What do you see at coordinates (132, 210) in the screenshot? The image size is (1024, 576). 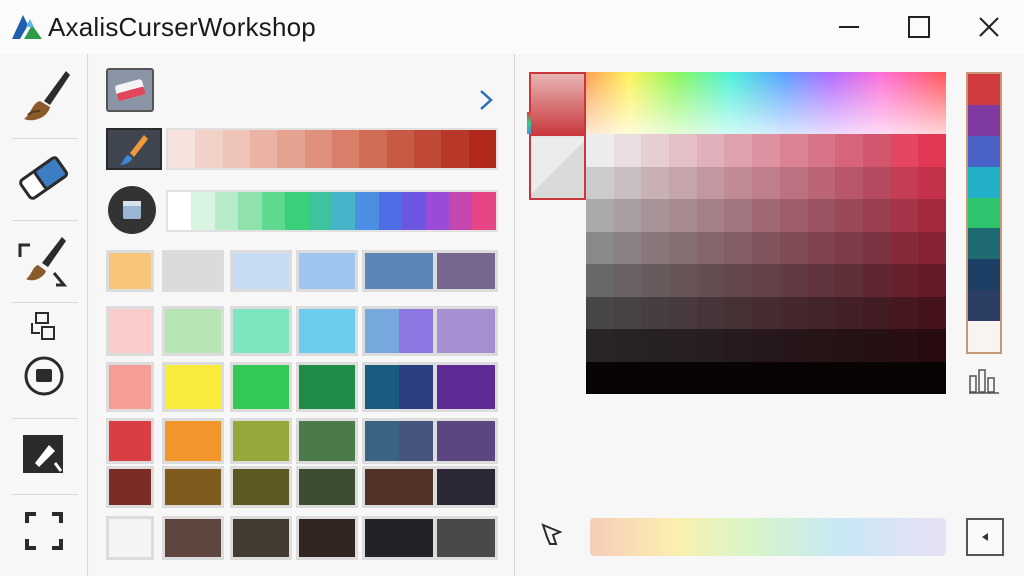 I see `spectrum-fill-button` at bounding box center [132, 210].